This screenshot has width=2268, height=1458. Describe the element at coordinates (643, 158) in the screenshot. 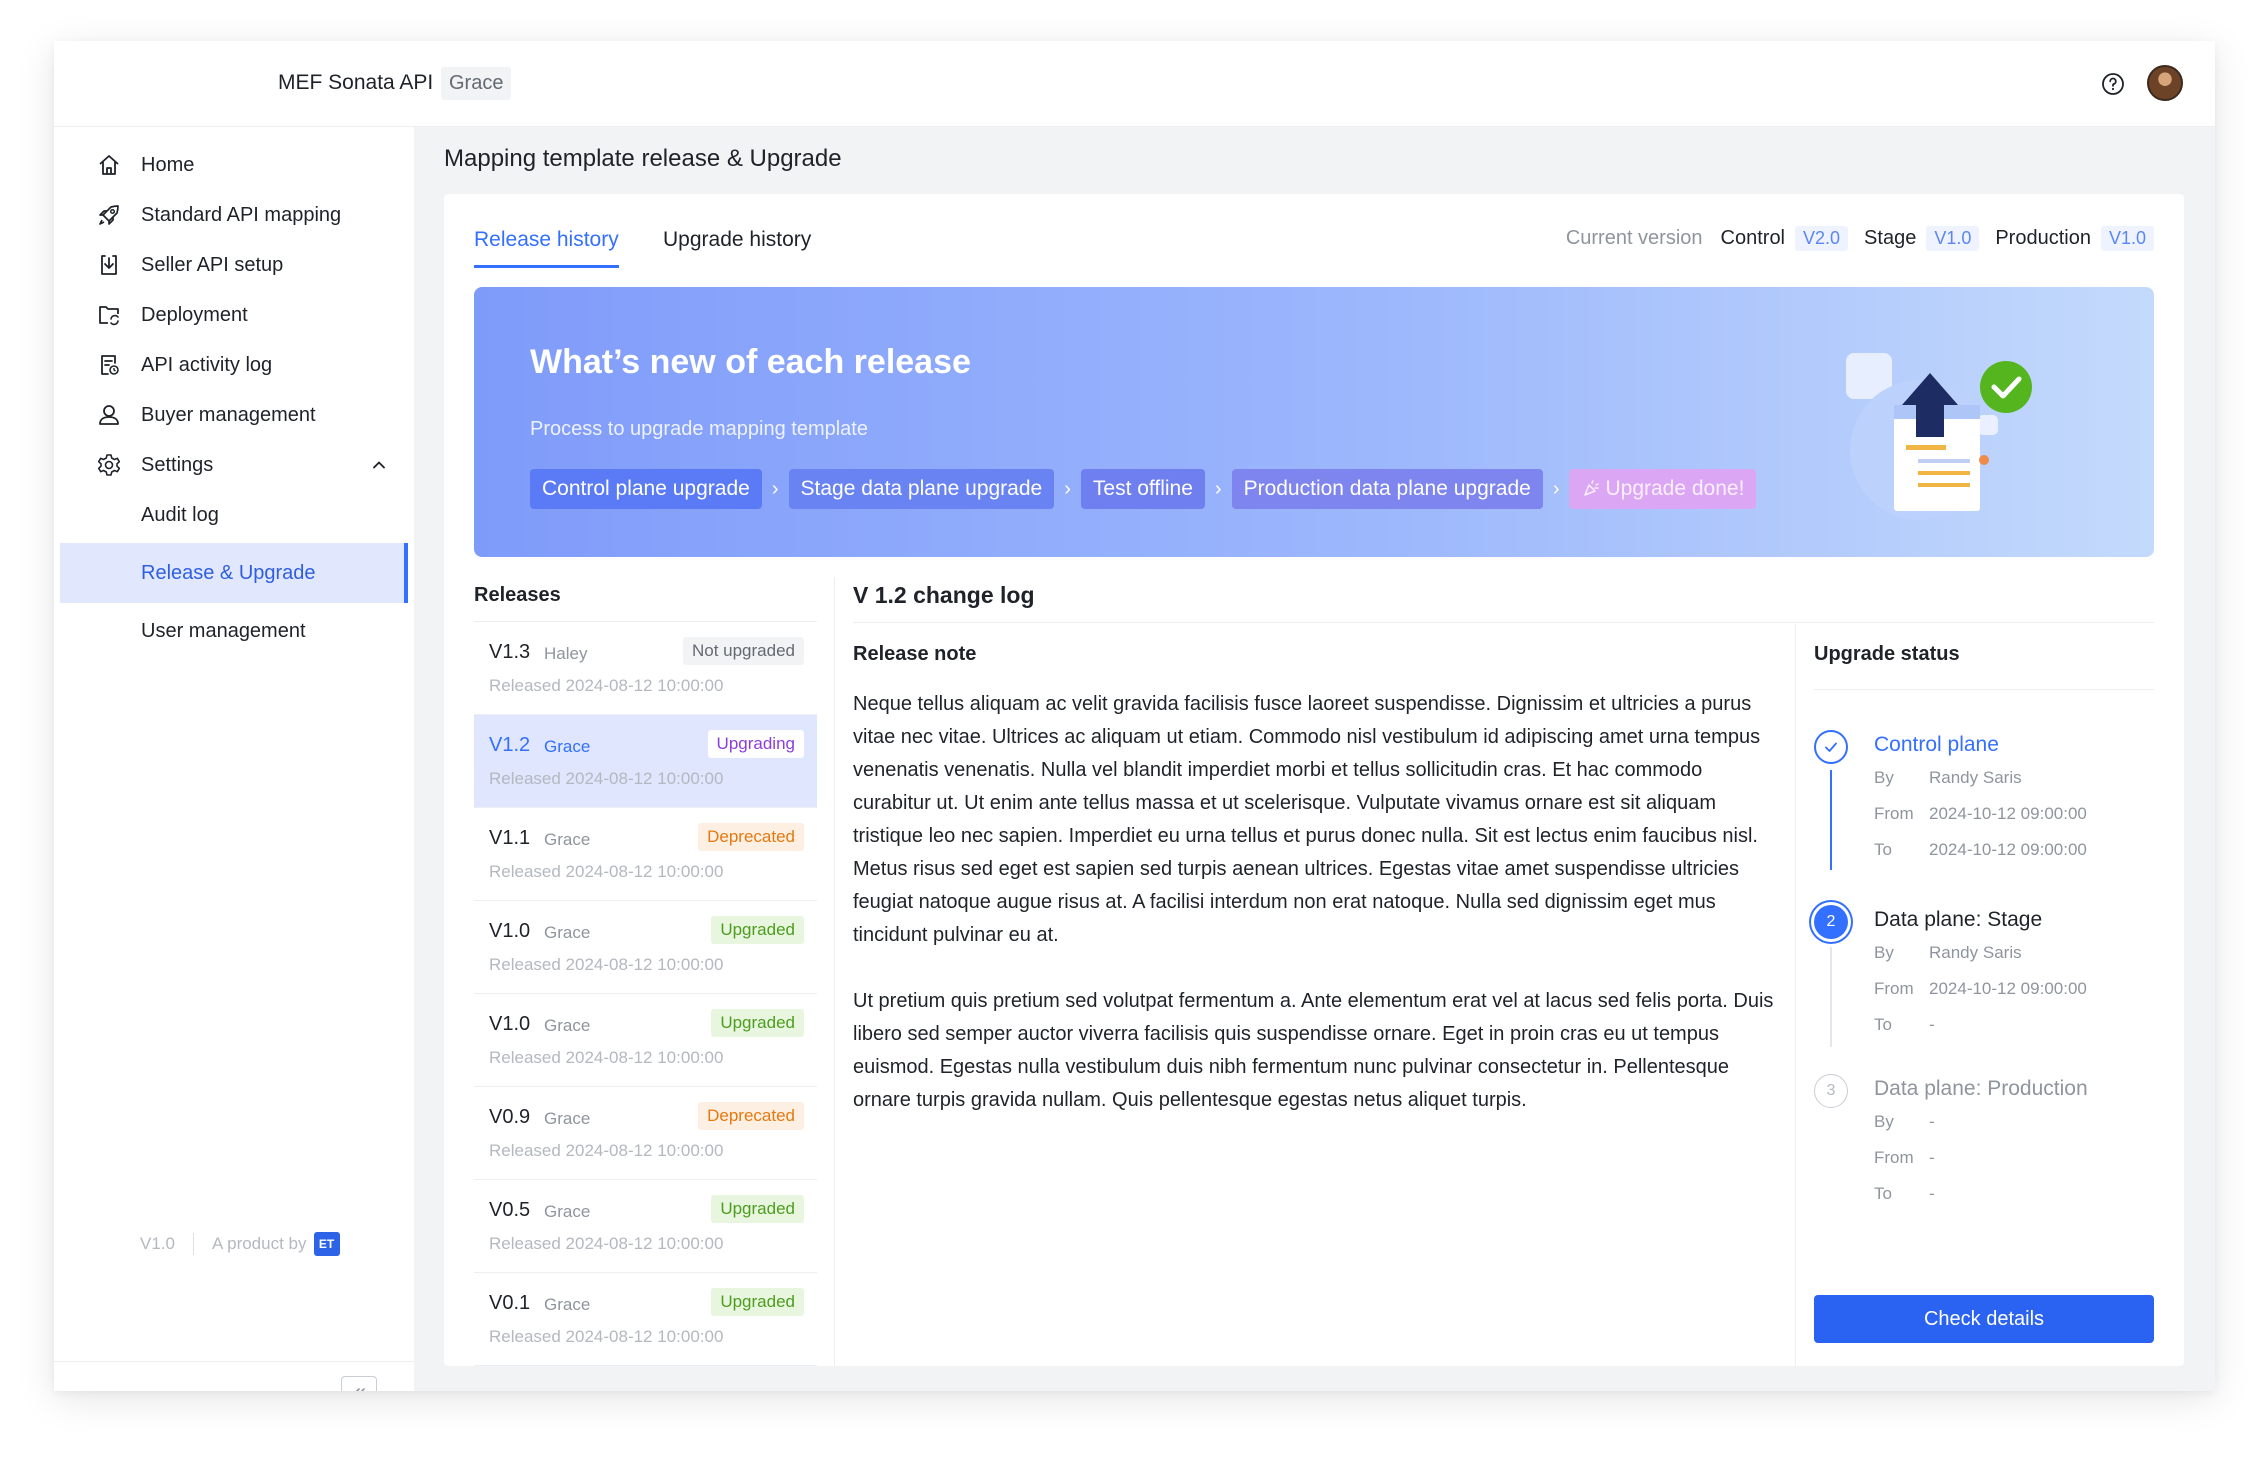

I see `page-title: Mapping template release & Upgrade` at that location.